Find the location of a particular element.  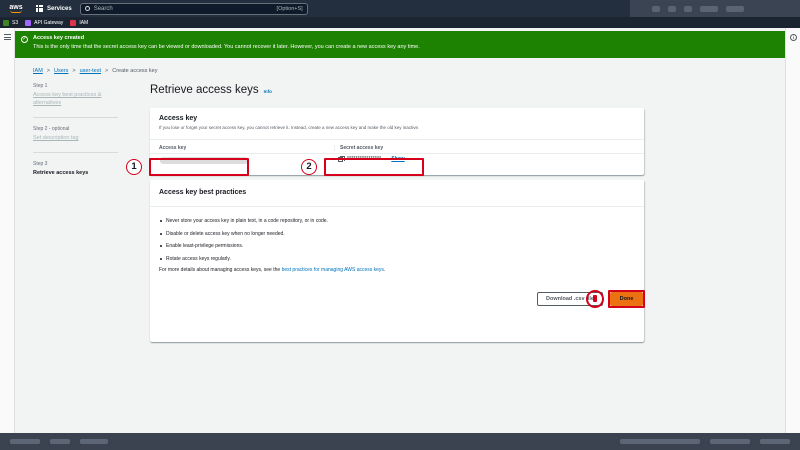

search-shortcut-hint: [Option+S] is located at coordinates (289, 8).